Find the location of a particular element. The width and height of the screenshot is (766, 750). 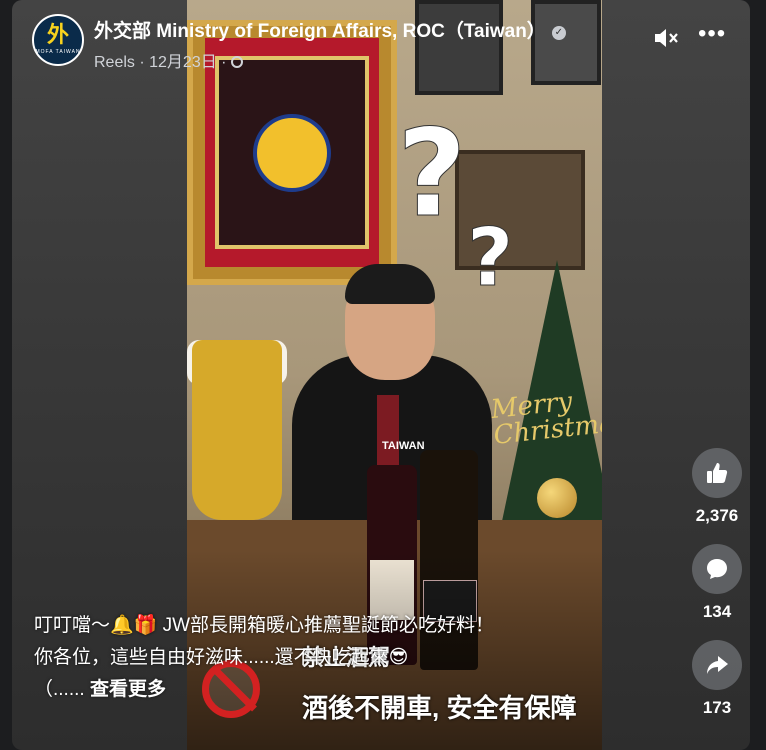

page-avatar: 外 MOFA TAIWAN is located at coordinates (58, 40).